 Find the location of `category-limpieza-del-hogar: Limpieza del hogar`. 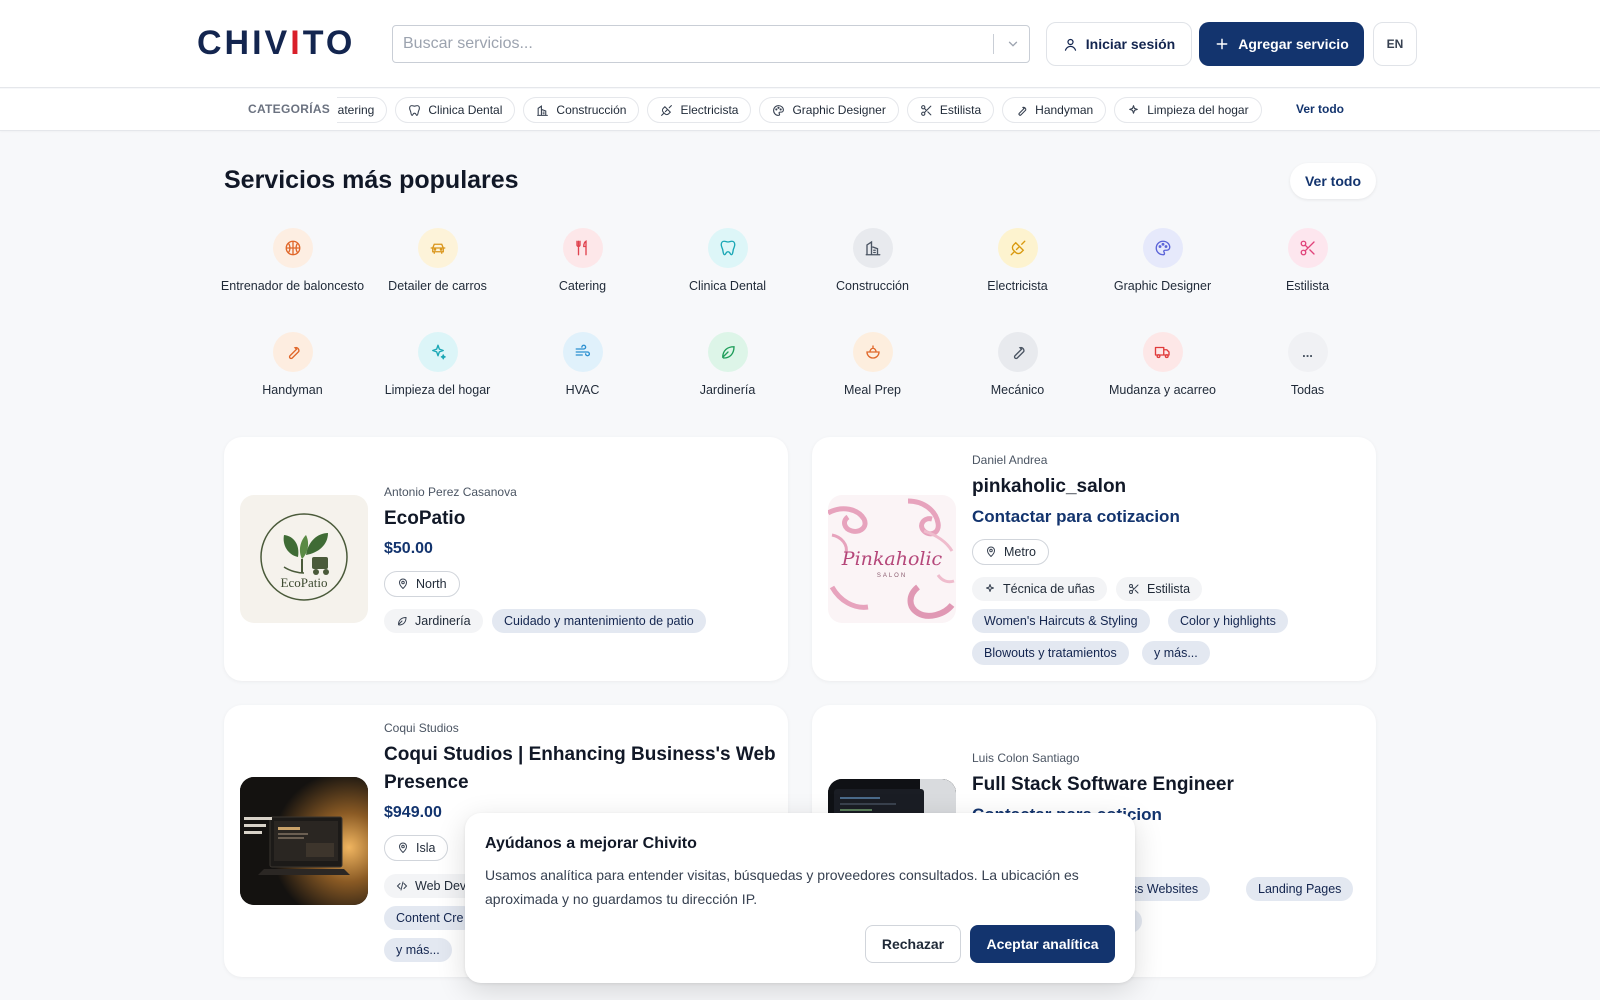

category-limpieza-del-hogar: Limpieza del hogar is located at coordinates (437, 365).